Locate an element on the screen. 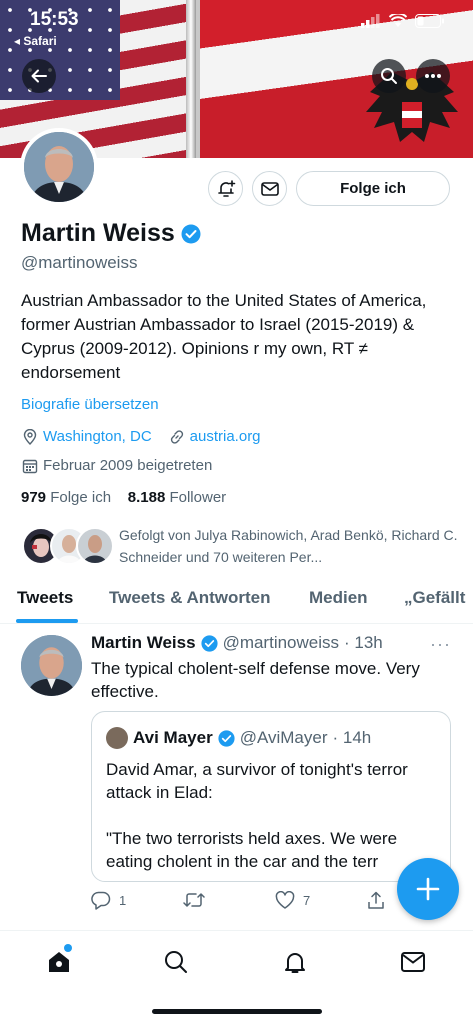 This screenshot has width=473, height=1024. home-icon is located at coordinates (59, 962).